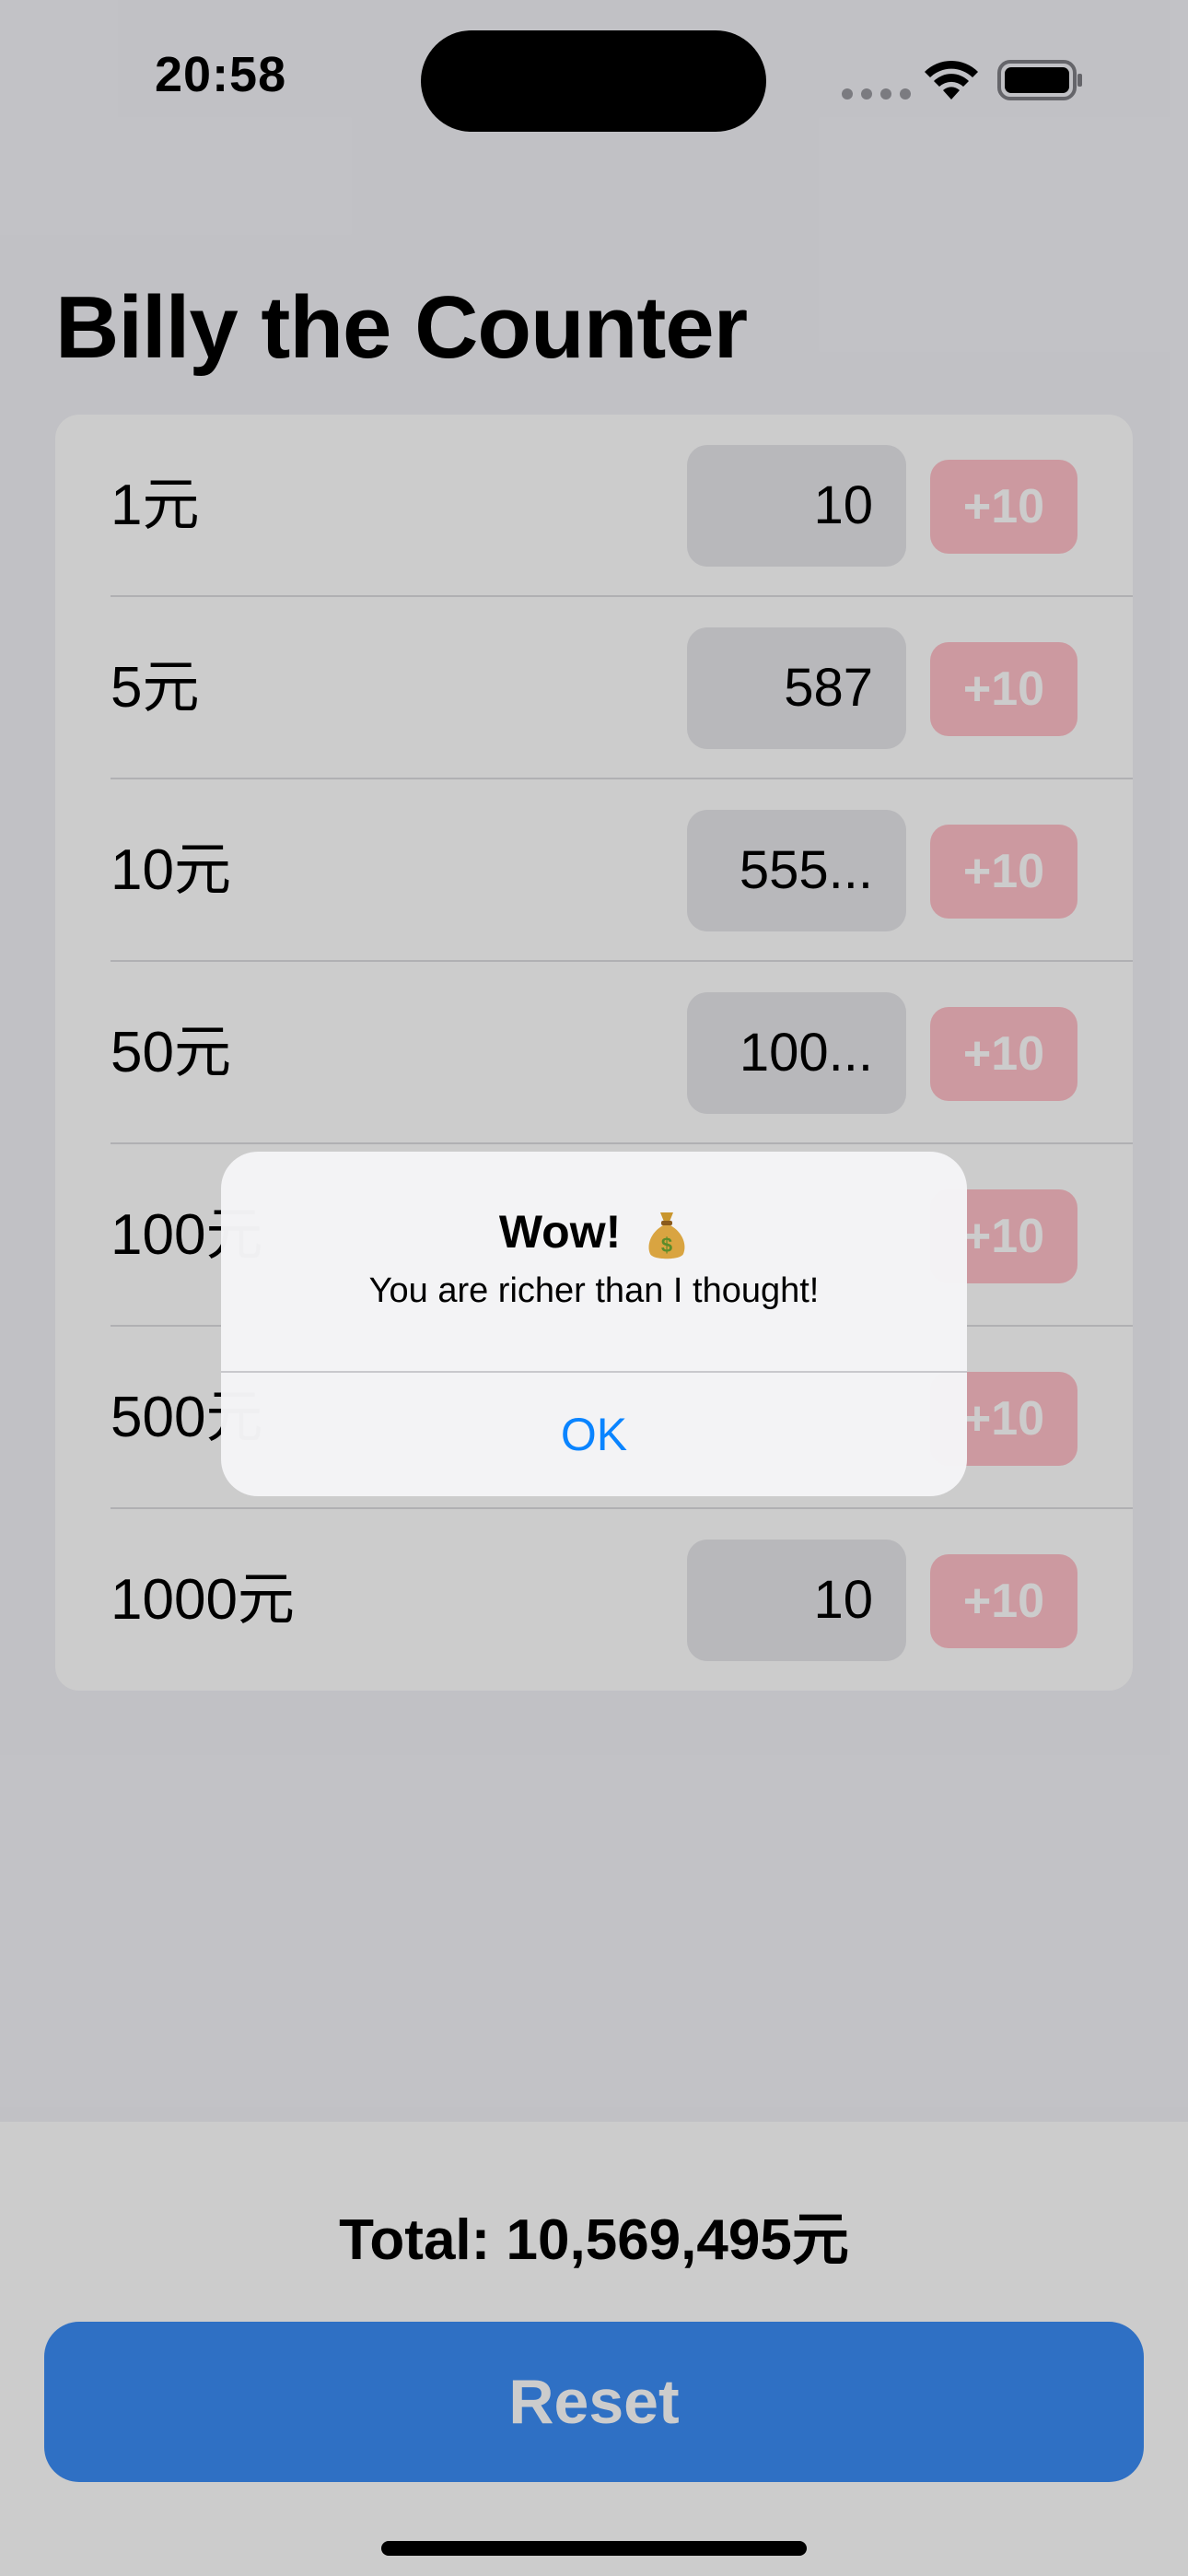 This screenshot has width=1188, height=2576. What do you see at coordinates (594, 1434) in the screenshot?
I see `alert-ok-button: OK` at bounding box center [594, 1434].